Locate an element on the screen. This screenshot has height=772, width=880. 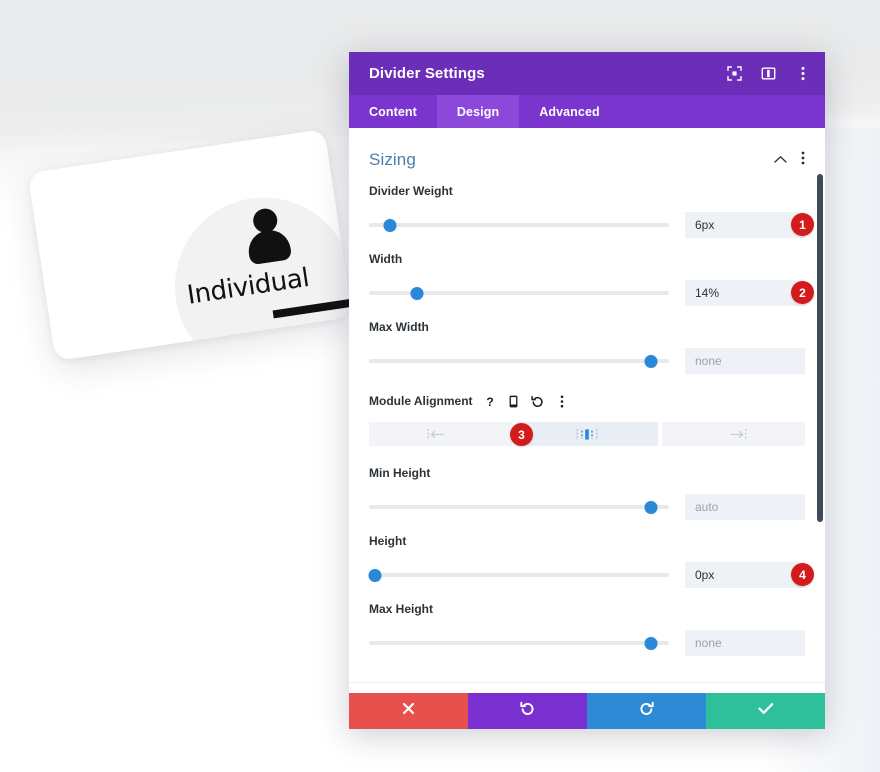
modal-tabs: Content Design Advanced is located at coordinates (587, 111).